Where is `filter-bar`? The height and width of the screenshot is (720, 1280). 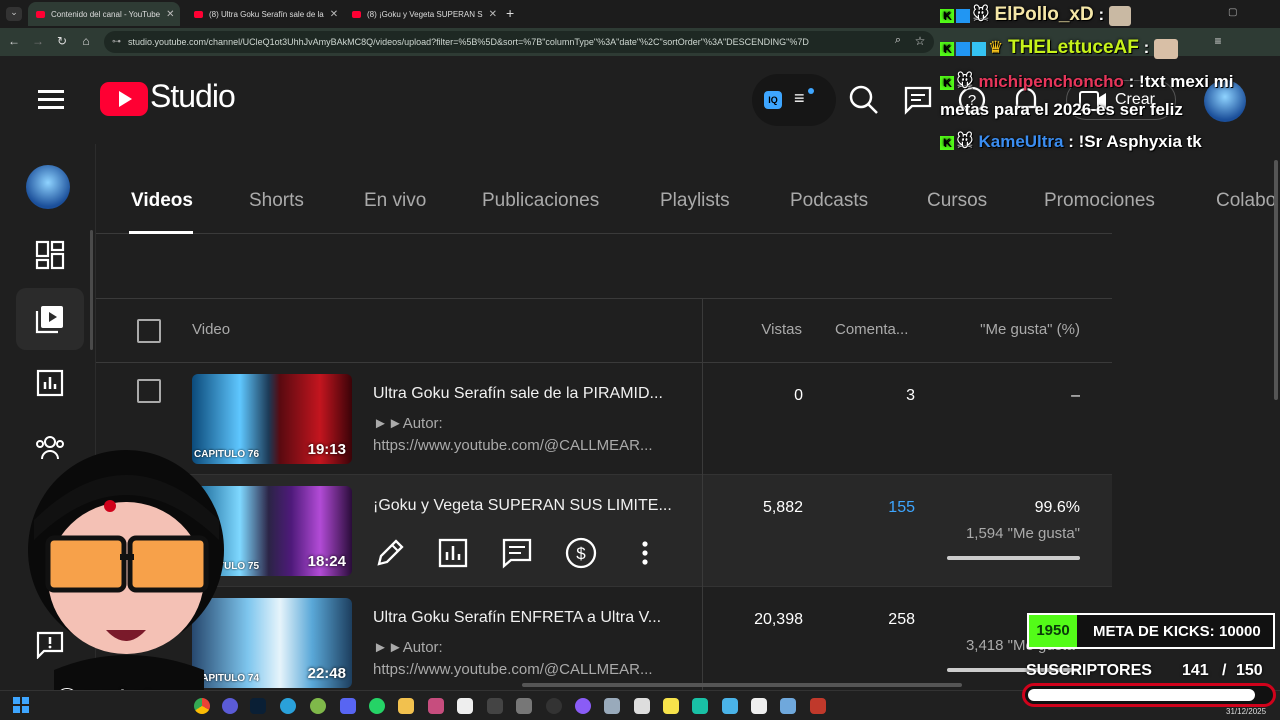 filter-bar is located at coordinates (604, 267).